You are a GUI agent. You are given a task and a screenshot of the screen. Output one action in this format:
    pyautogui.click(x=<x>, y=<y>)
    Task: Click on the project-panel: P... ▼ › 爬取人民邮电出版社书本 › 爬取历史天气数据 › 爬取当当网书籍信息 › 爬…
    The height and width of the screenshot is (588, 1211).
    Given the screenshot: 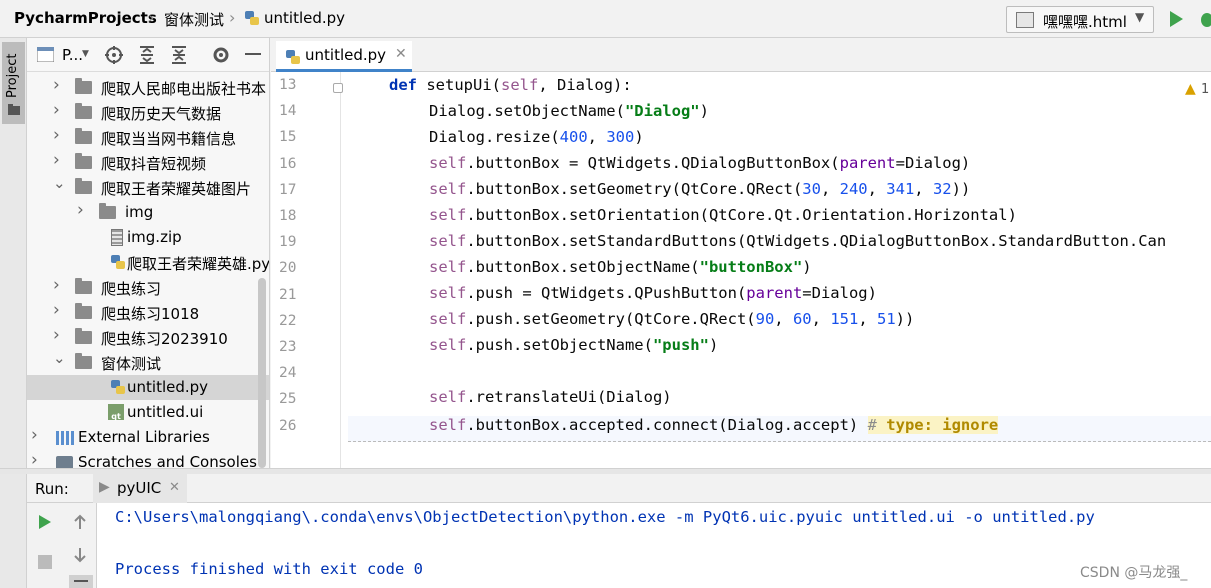 What is the action you would take?
    pyautogui.click(x=148, y=253)
    